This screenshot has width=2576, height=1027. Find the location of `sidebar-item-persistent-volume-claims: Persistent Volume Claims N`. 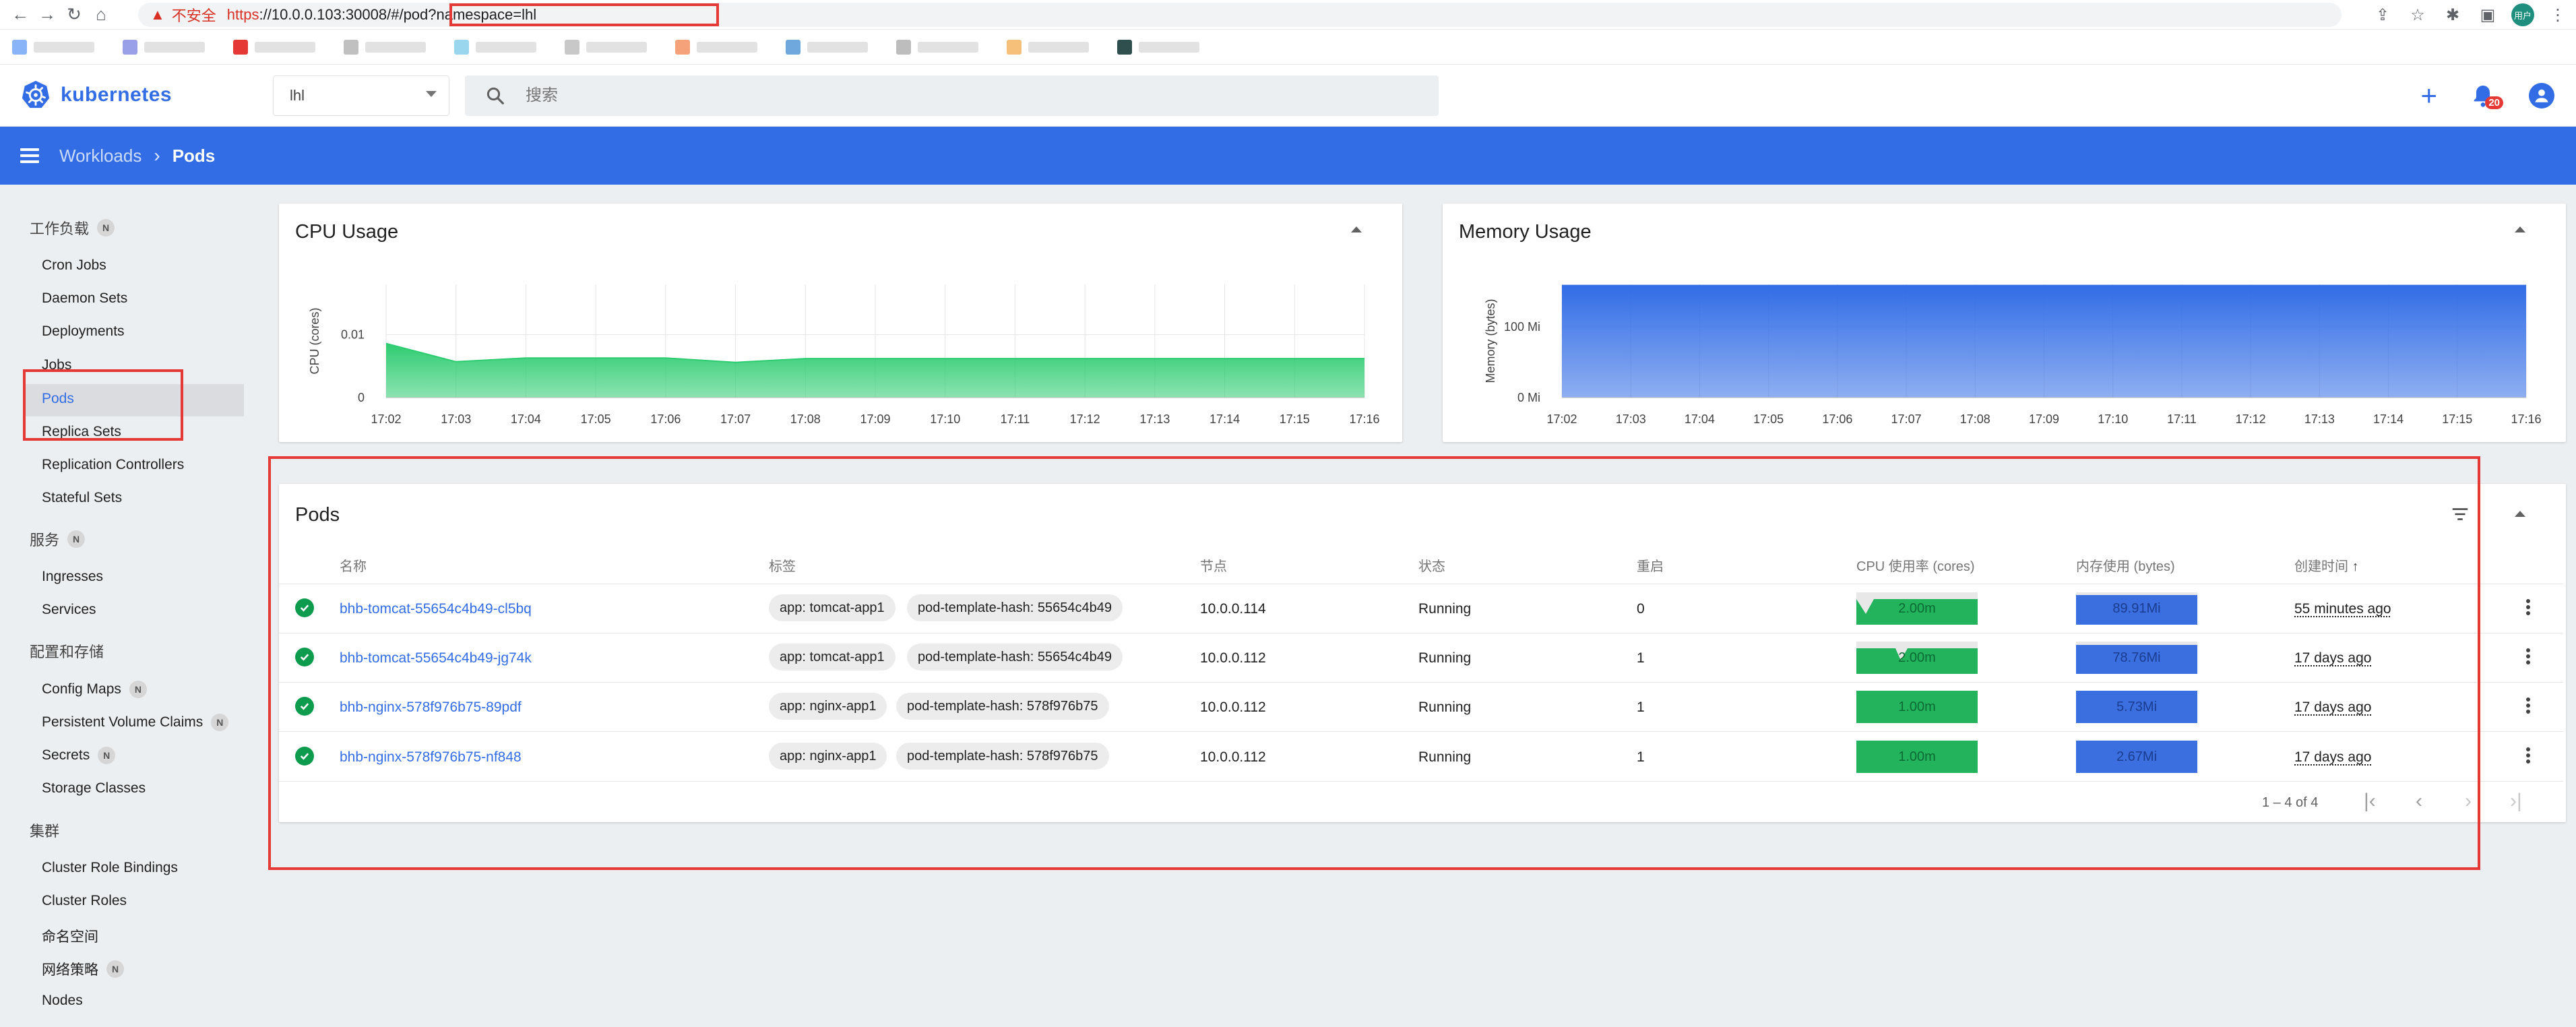

sidebar-item-persistent-volume-claims: Persistent Volume Claims N is located at coordinates (135, 722).